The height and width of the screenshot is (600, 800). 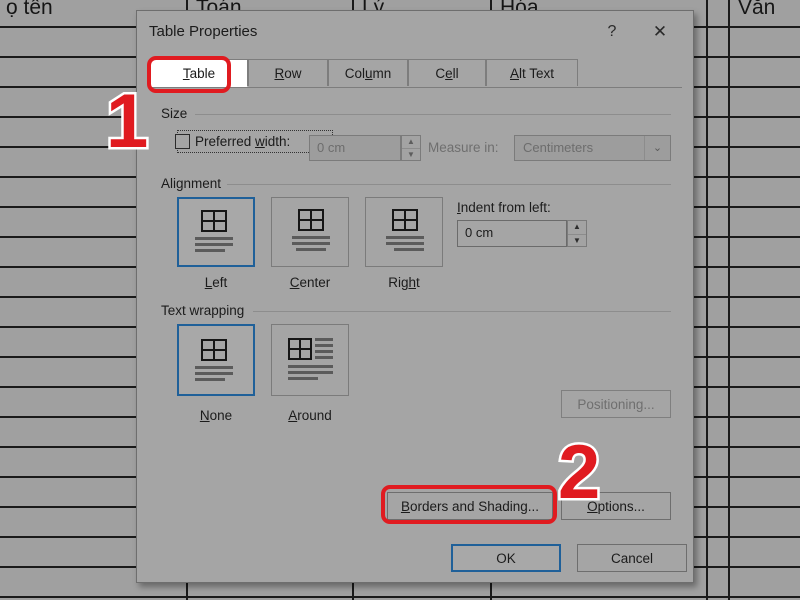 I want to click on annotation-step-2: 2, so click(x=578, y=472).